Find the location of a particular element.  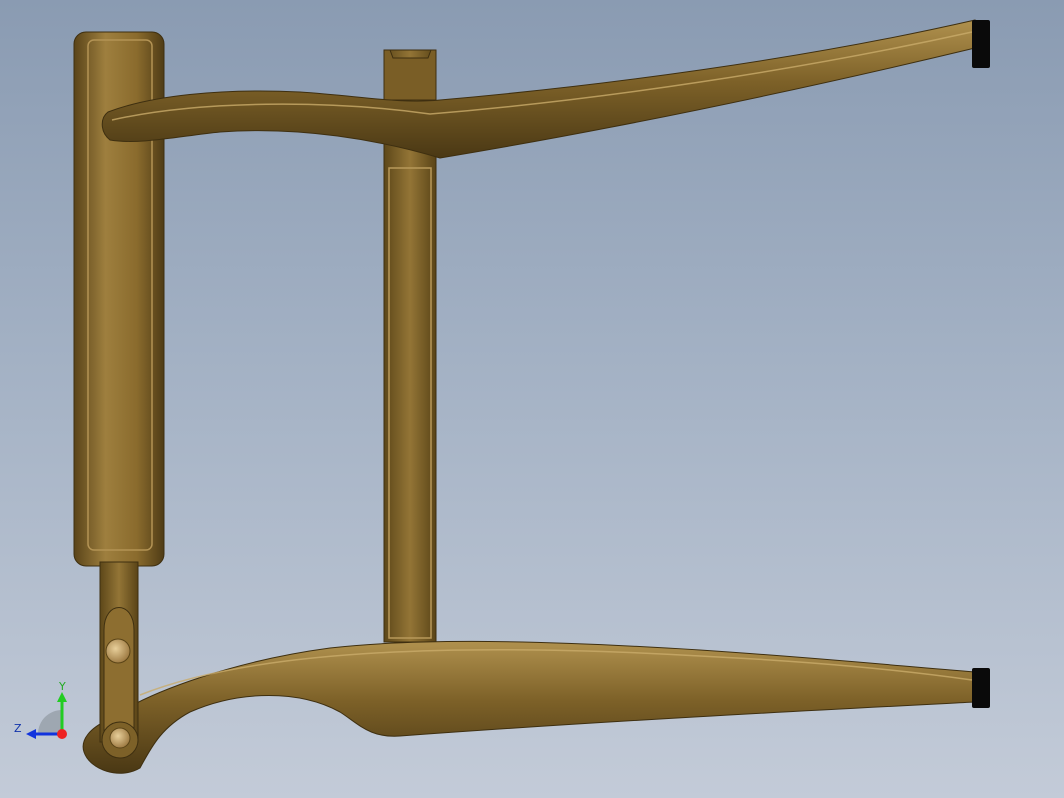

triad-origin is located at coordinates (62, 734).